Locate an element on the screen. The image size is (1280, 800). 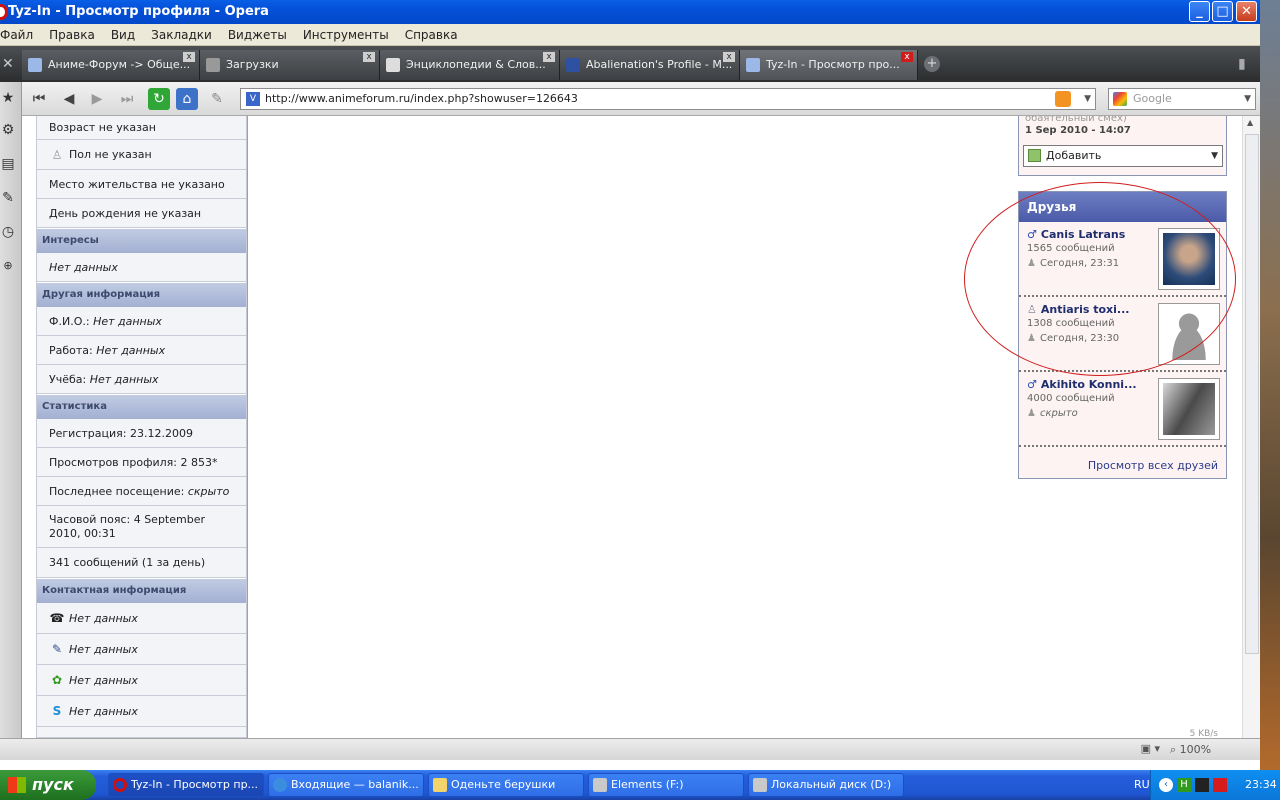
folder-icon is located at coordinates (440, 785).